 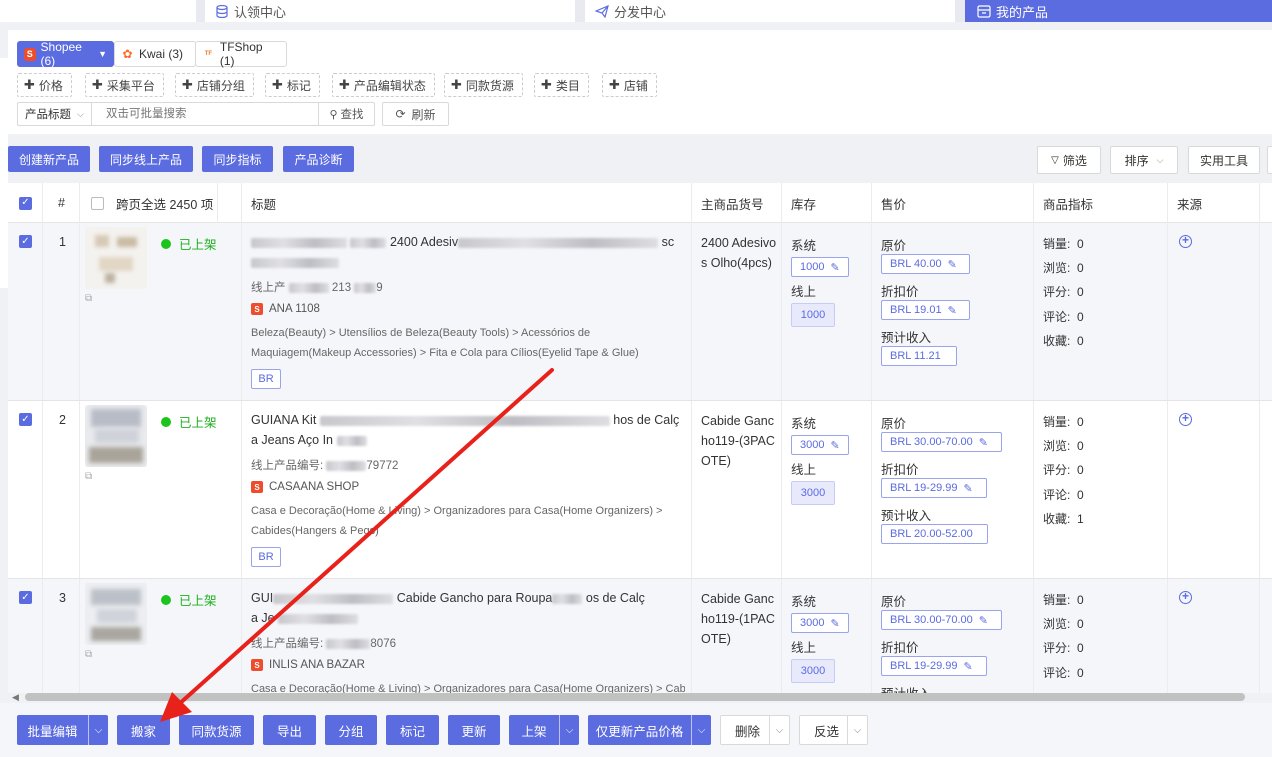 I want to click on title-text: GUI, so click(x=262, y=598).